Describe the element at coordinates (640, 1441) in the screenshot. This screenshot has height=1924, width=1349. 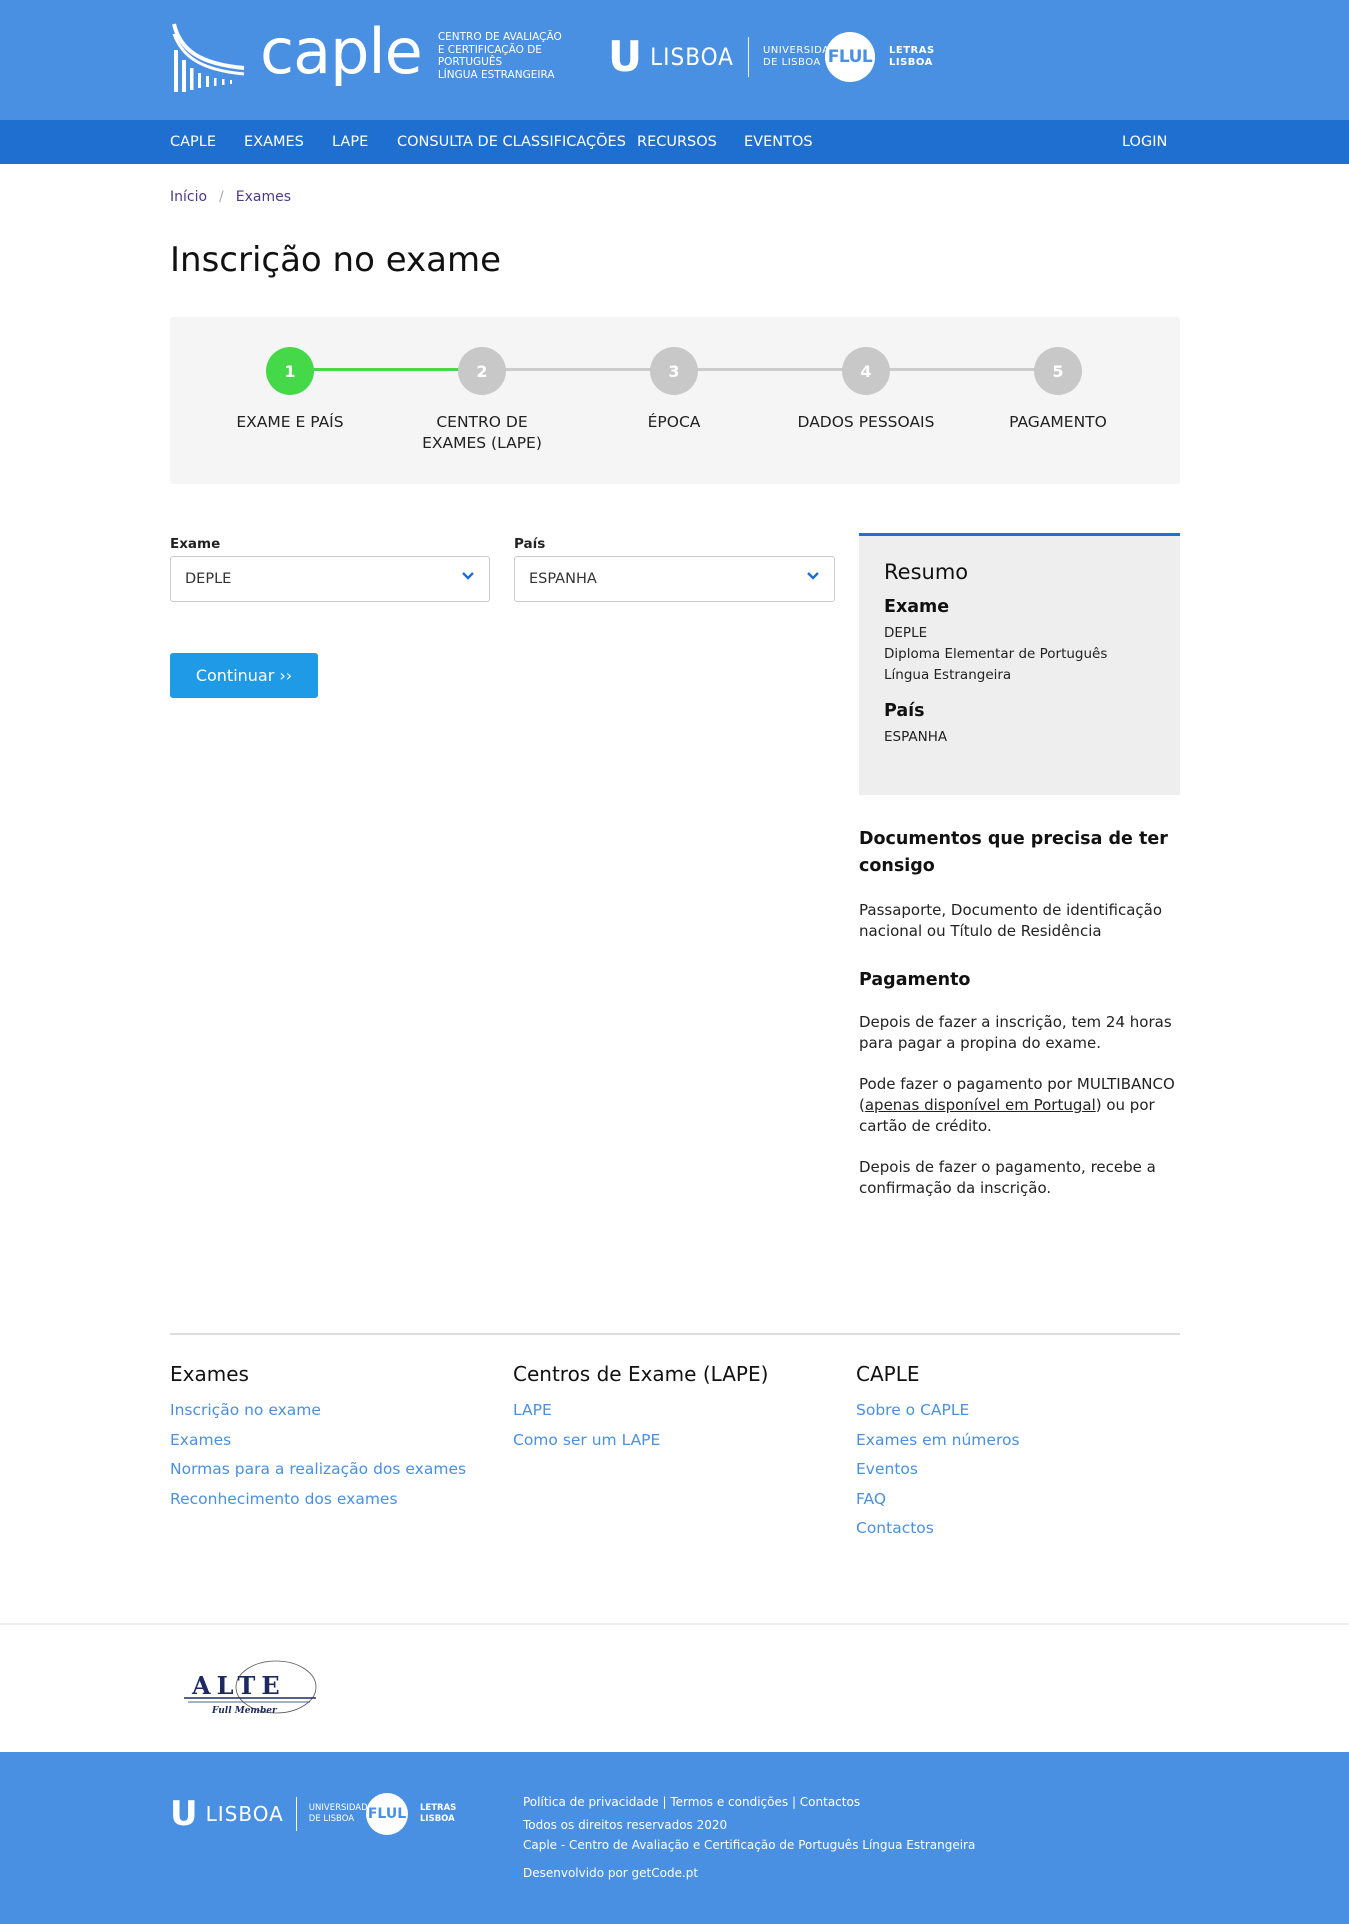
I see `footer-link-ser-lape: Como ser um LAPE` at that location.